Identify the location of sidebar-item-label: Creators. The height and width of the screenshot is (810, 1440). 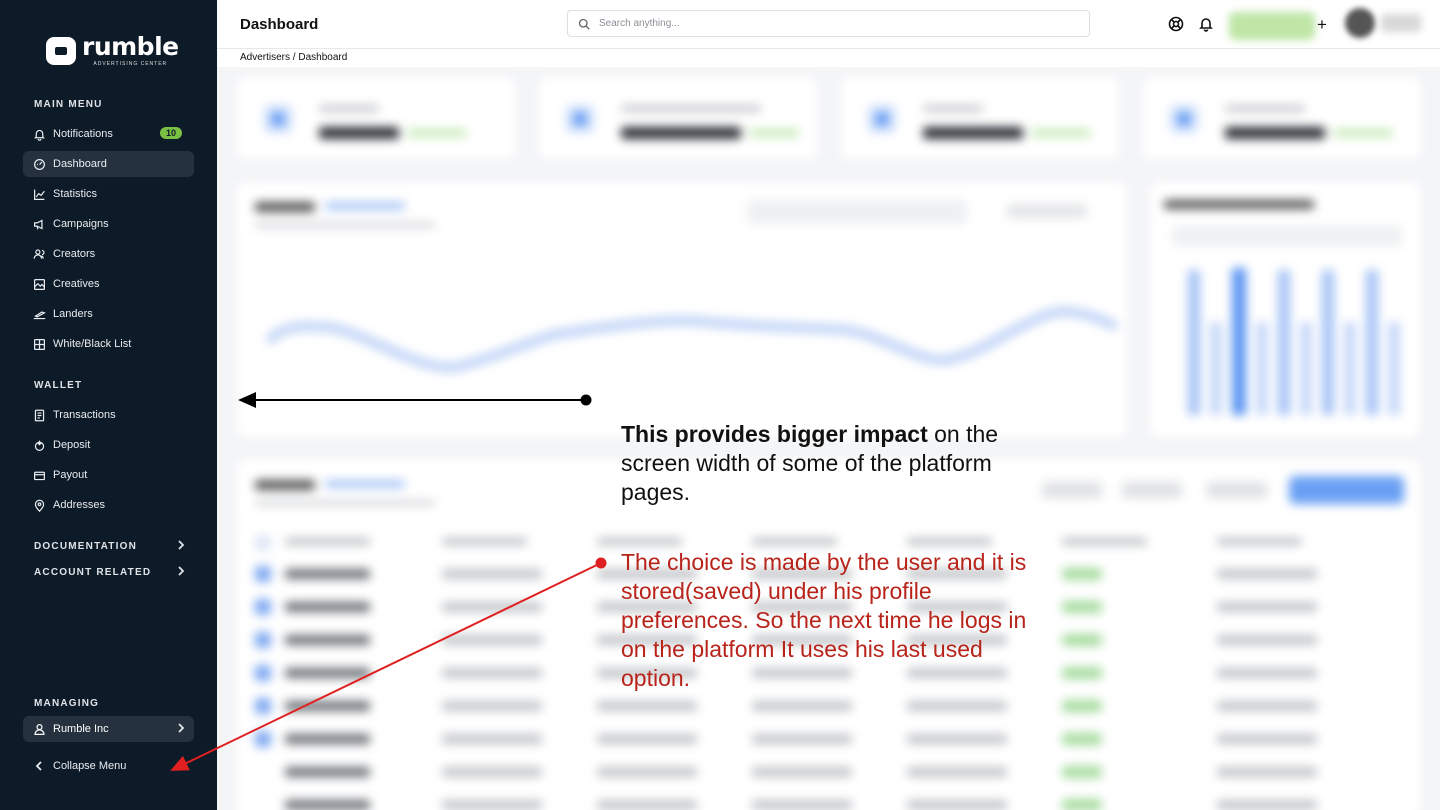
(74, 254).